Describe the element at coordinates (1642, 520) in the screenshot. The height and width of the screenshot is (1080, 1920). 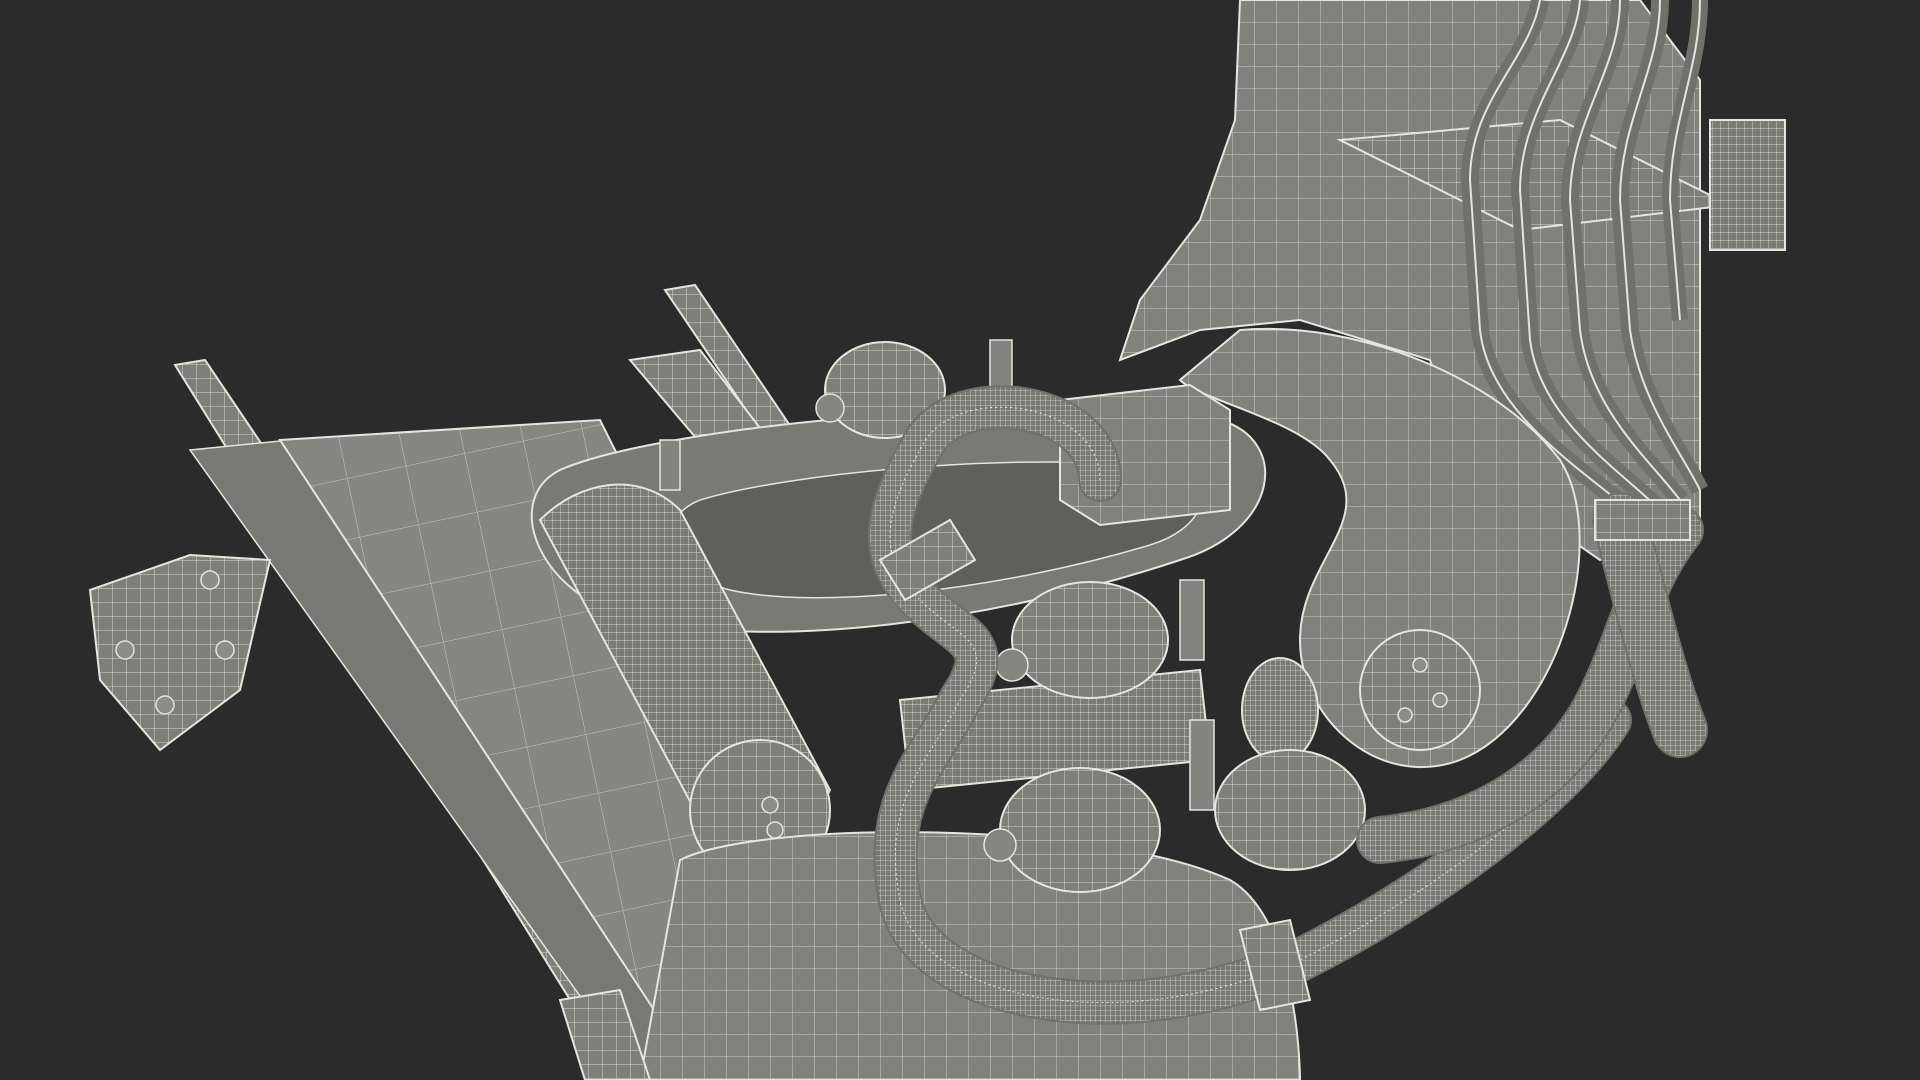
I see `hose-clamp-right` at that location.